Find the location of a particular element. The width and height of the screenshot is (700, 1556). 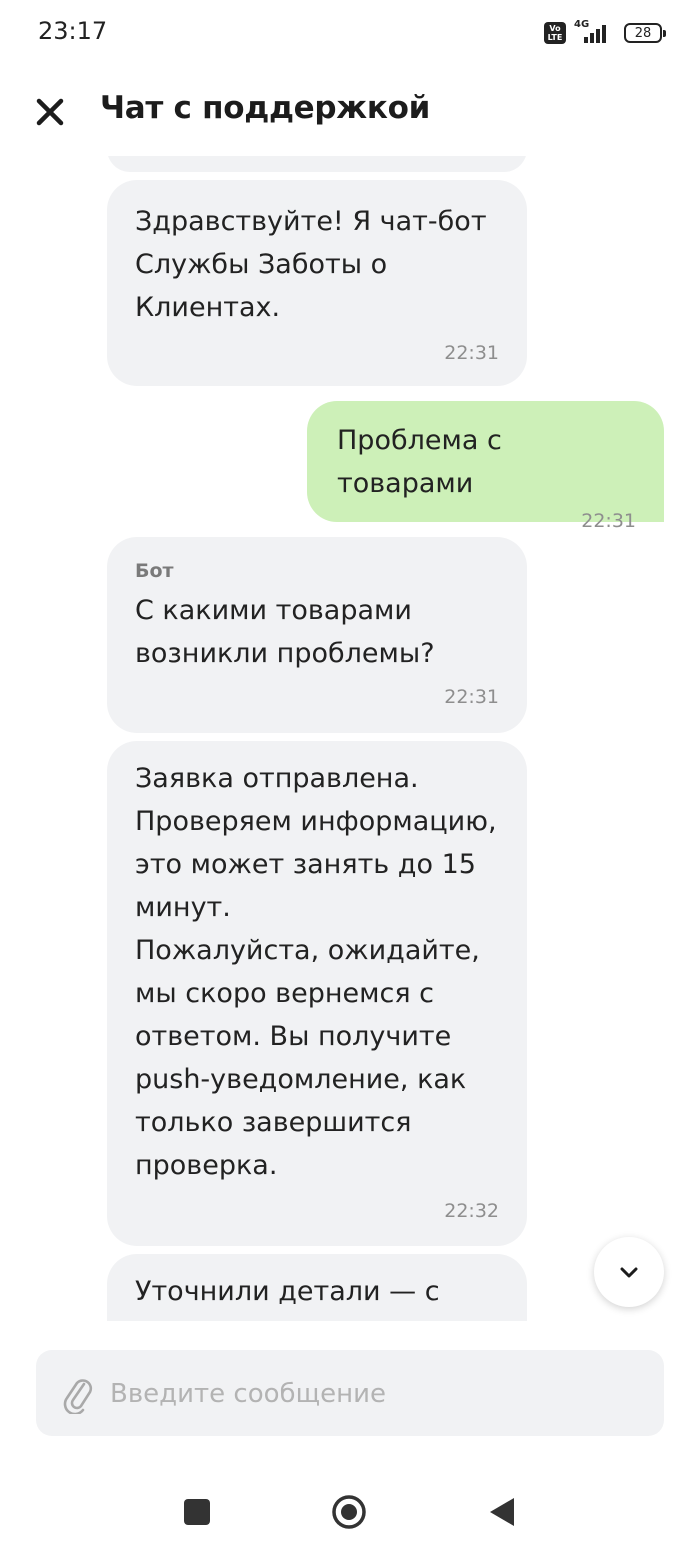

back-triangle-icon is located at coordinates (502, 1512).